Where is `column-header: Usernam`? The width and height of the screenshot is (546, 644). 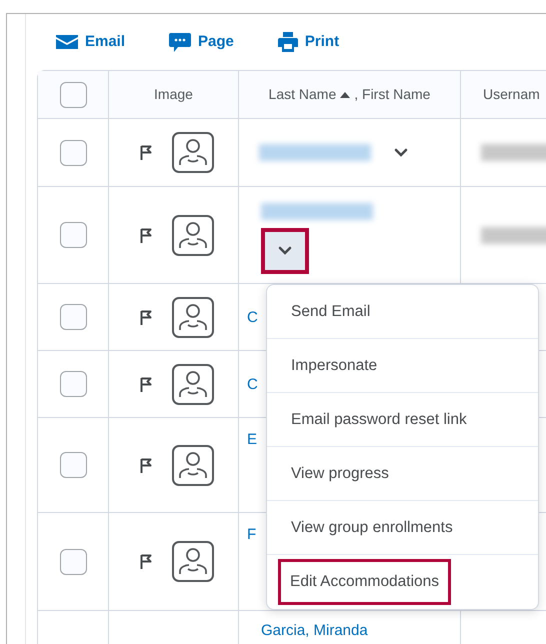
column-header: Usernam is located at coordinates (511, 94).